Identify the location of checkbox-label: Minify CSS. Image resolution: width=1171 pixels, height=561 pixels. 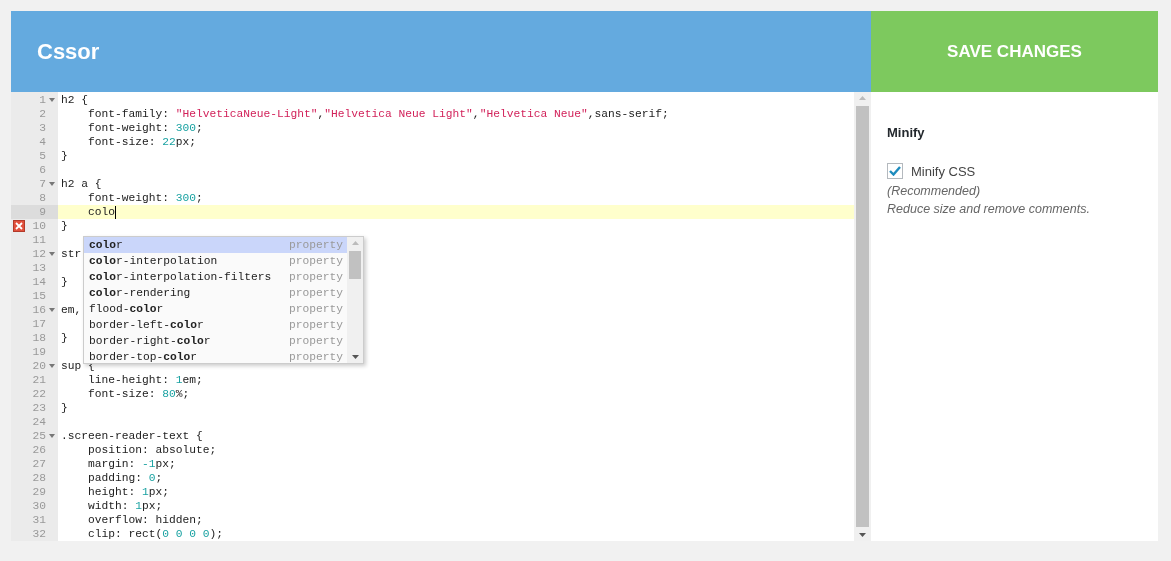
(943, 171).